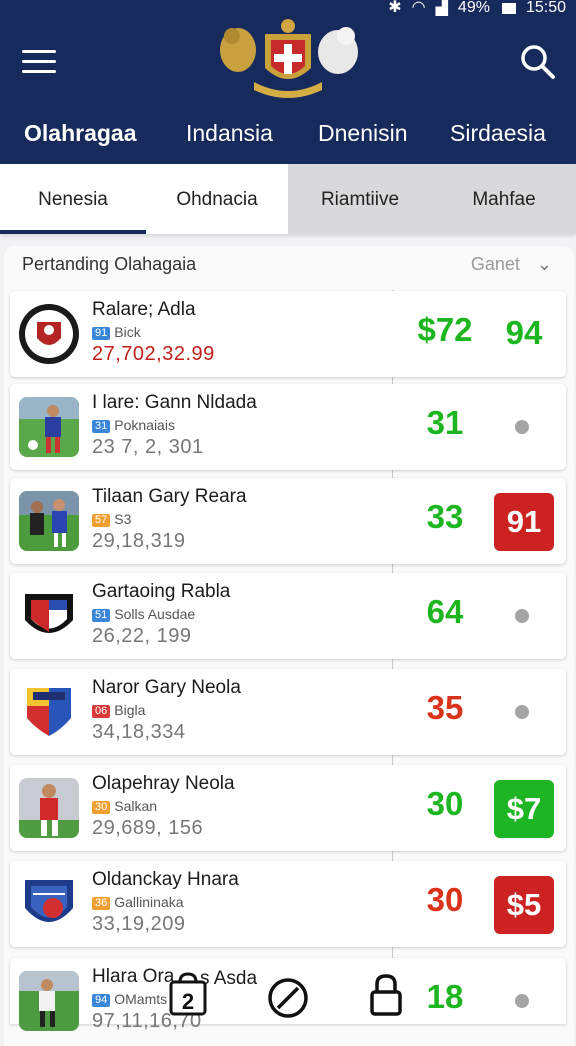 The height and width of the screenshot is (1046, 576). I want to click on row-name: Gartaoing Rabla, so click(161, 591).